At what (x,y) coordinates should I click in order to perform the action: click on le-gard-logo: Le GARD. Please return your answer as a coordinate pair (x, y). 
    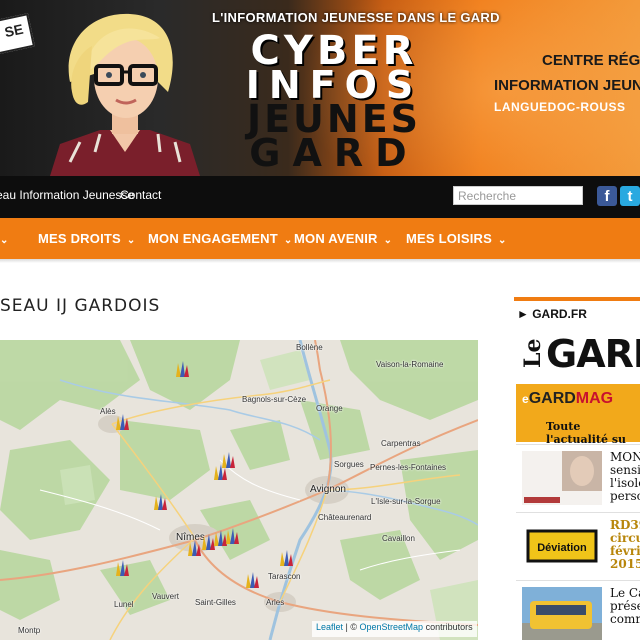
    Looking at the image, I should click on (578, 356).